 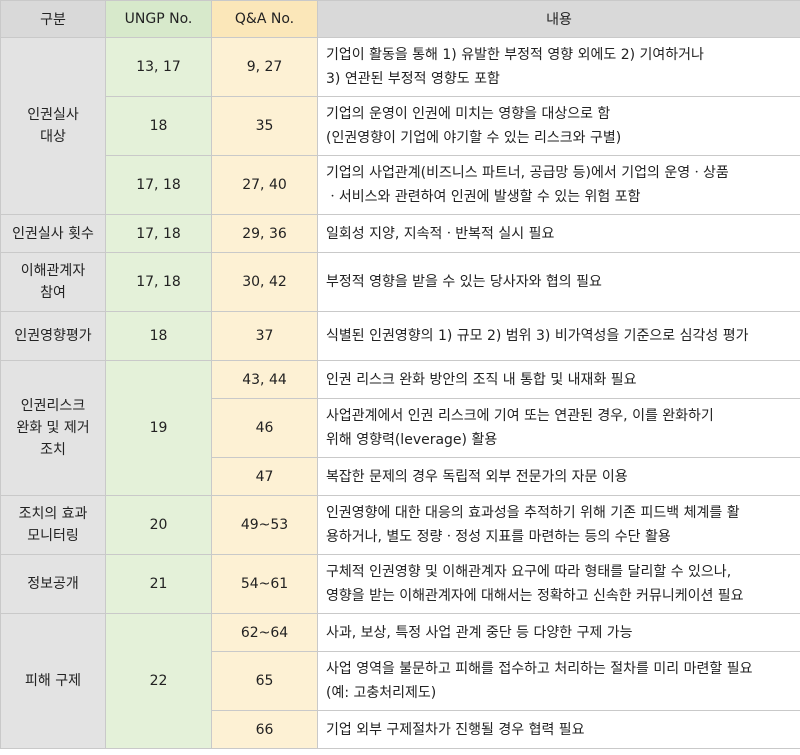 I want to click on category-cell: 인권실사 횟수, so click(x=53, y=233).